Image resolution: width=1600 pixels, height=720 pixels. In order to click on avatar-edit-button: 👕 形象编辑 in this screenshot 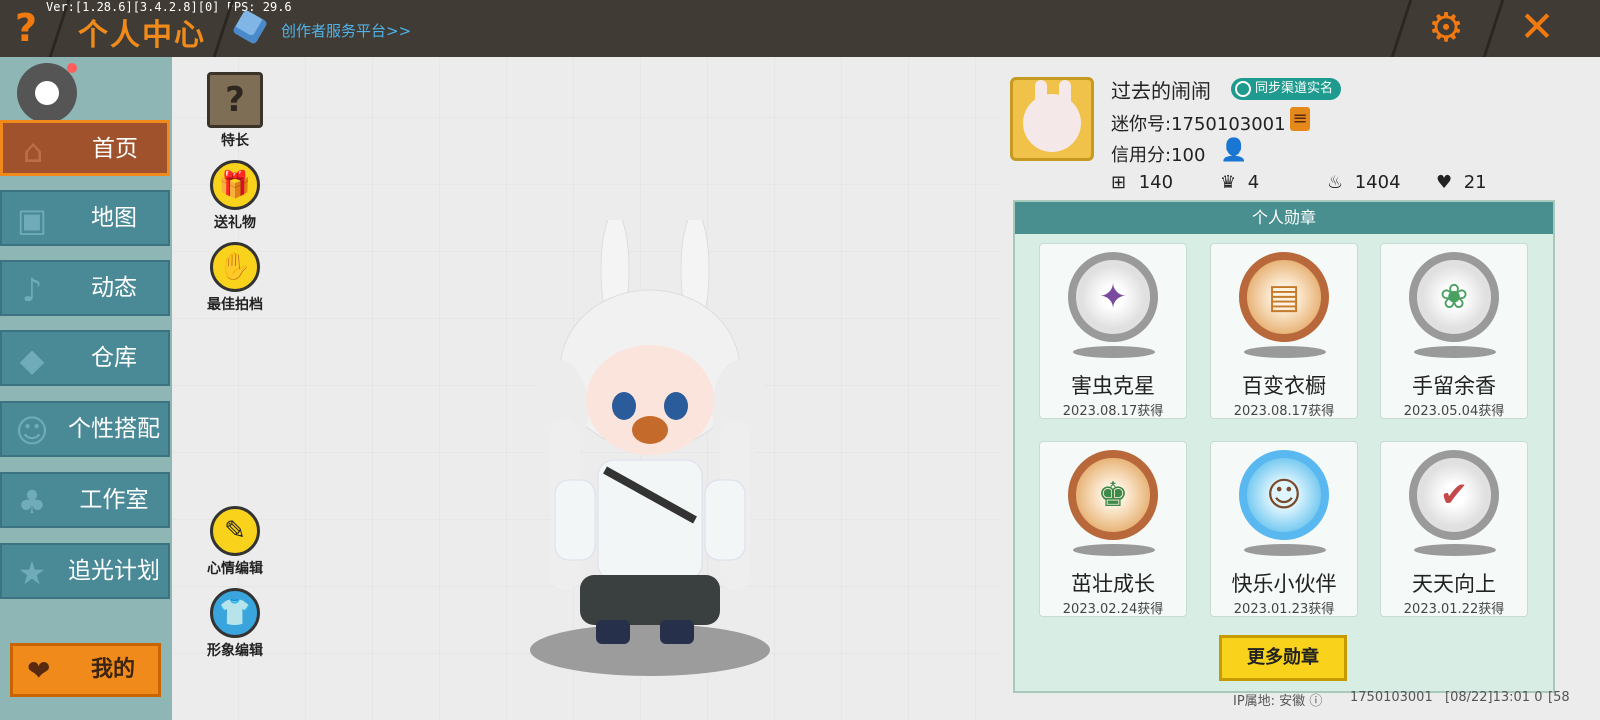, I will do `click(235, 624)`.